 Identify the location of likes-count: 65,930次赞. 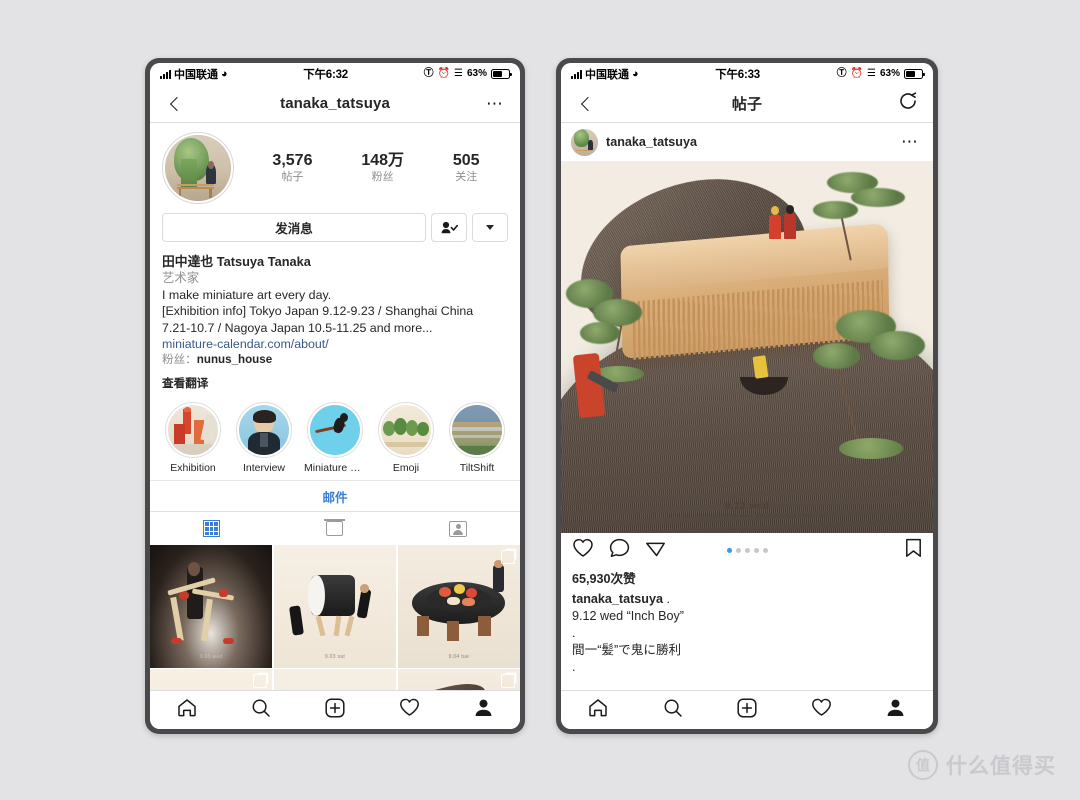
(747, 577).